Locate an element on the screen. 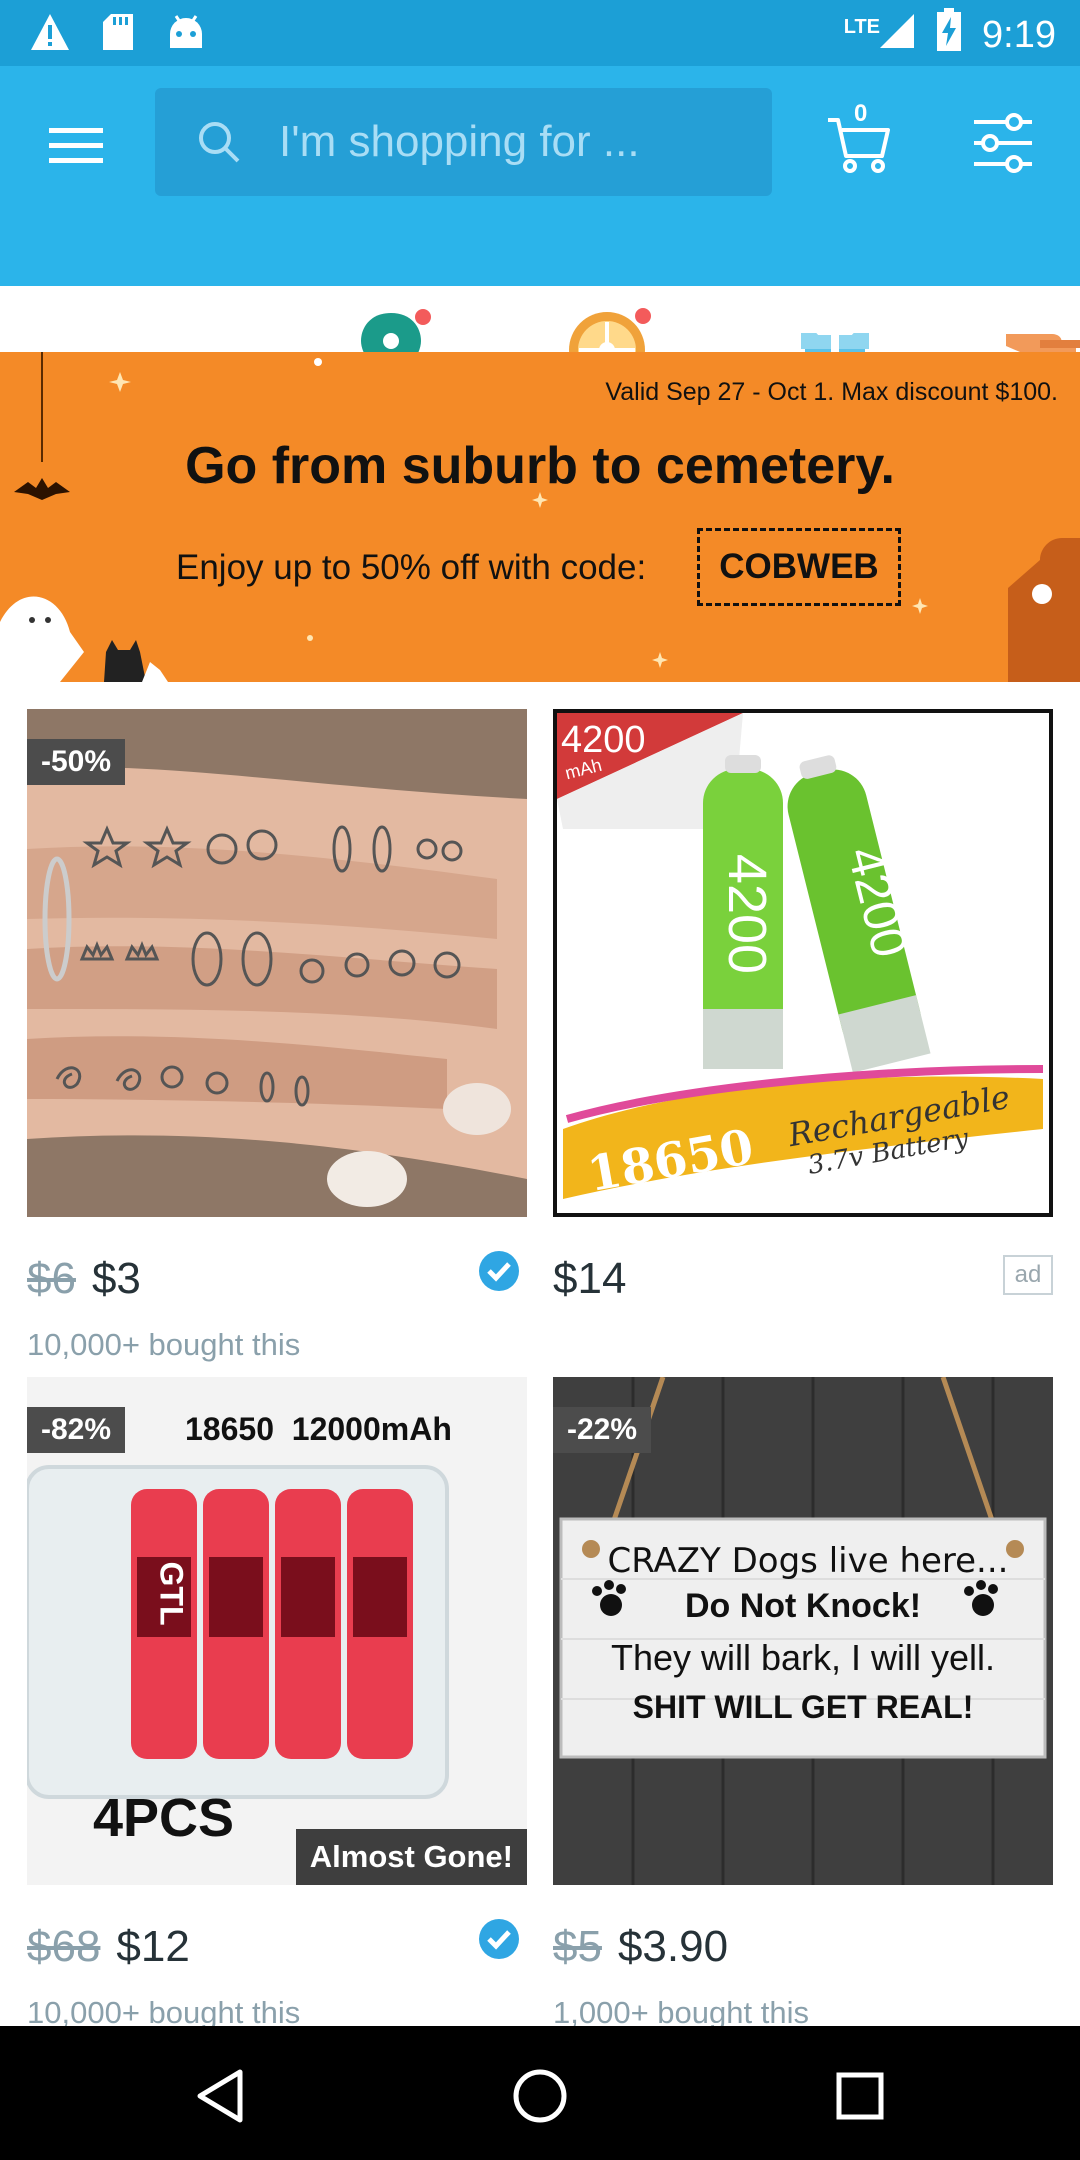  android-icon is located at coordinates (186, 32).